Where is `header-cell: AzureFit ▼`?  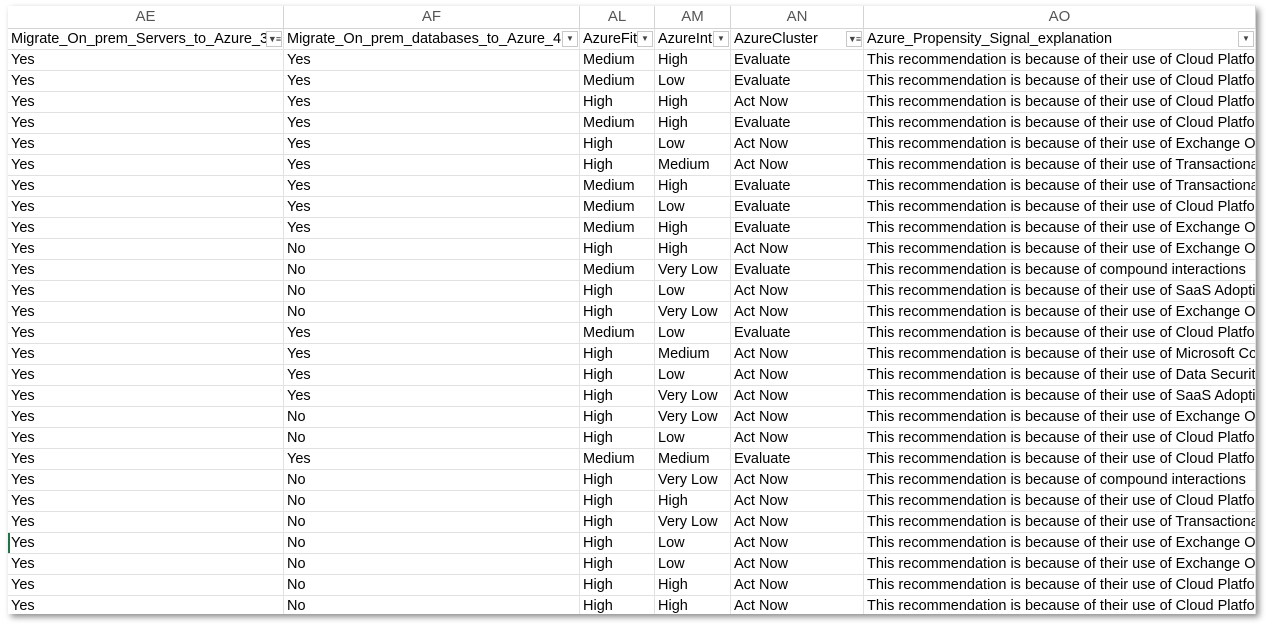 header-cell: AzureFit ▼ is located at coordinates (617, 39).